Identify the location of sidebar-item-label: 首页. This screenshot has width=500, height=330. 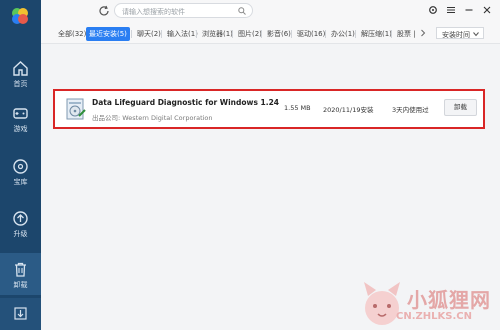
(20, 84).